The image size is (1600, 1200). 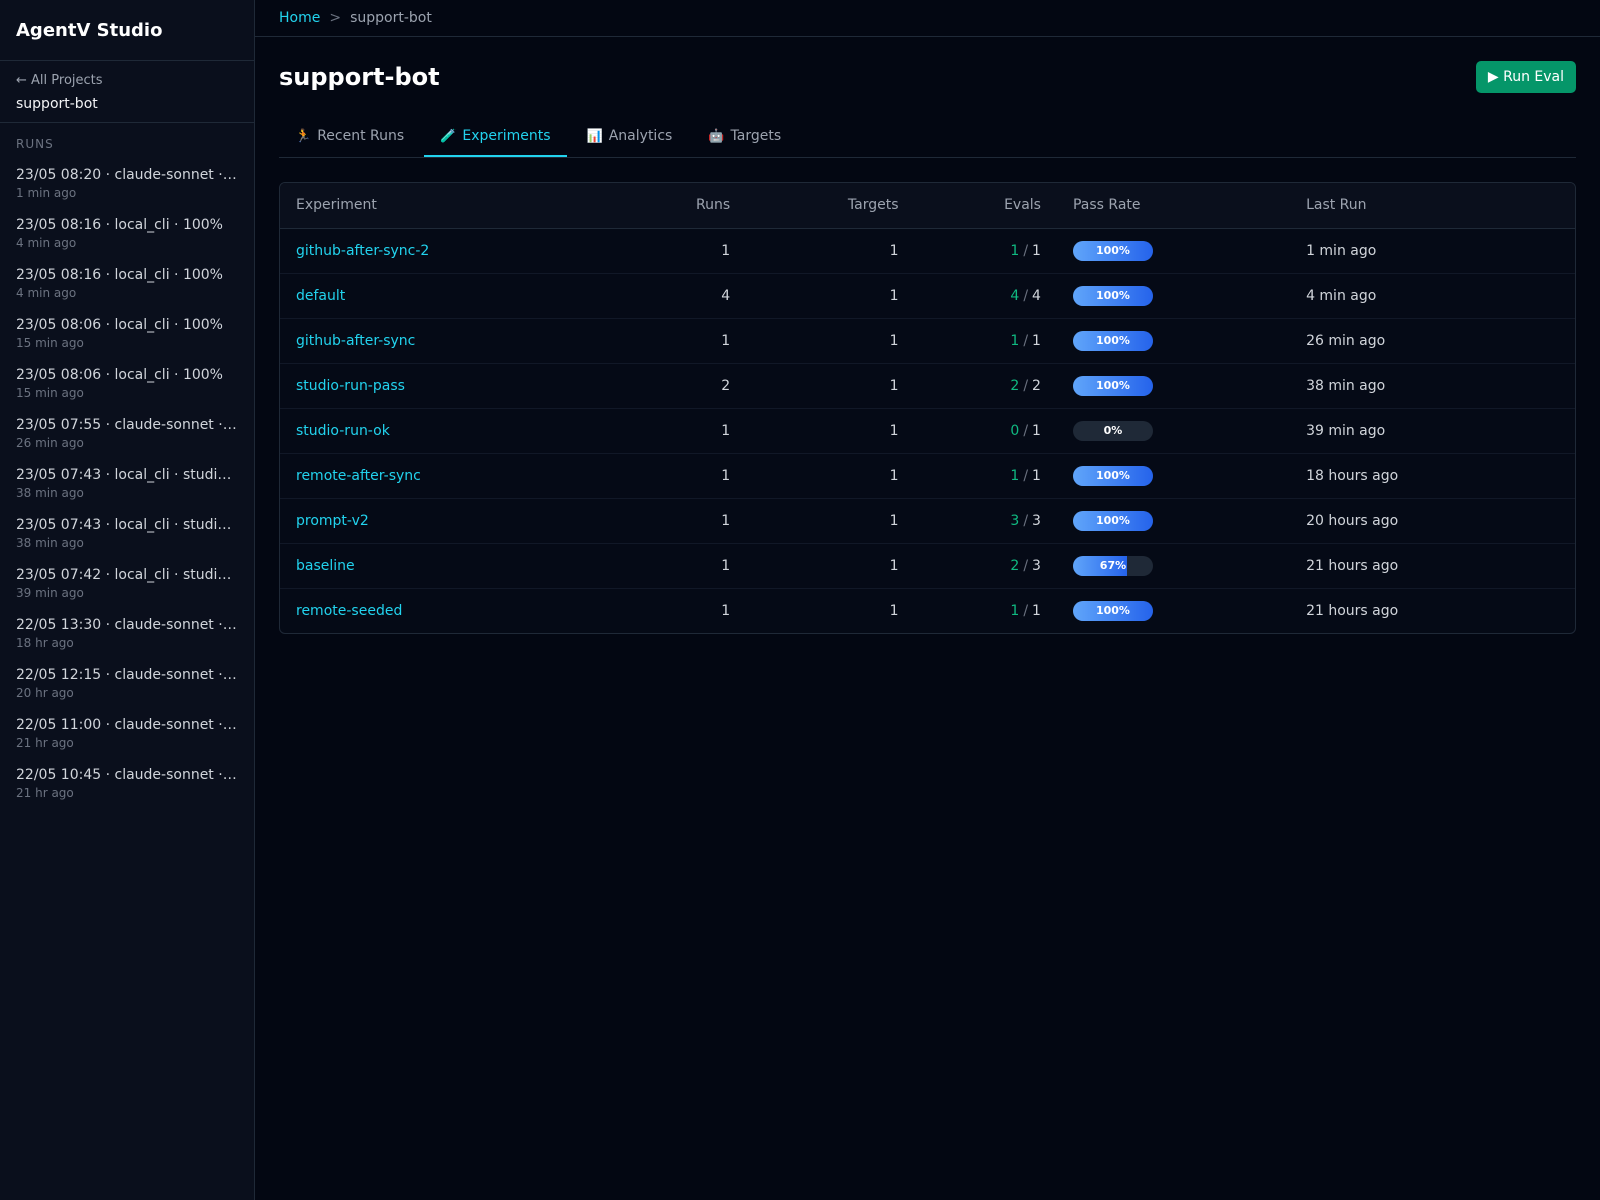 What do you see at coordinates (127, 80) in the screenshot?
I see `all-projects-link: ← All Projects` at bounding box center [127, 80].